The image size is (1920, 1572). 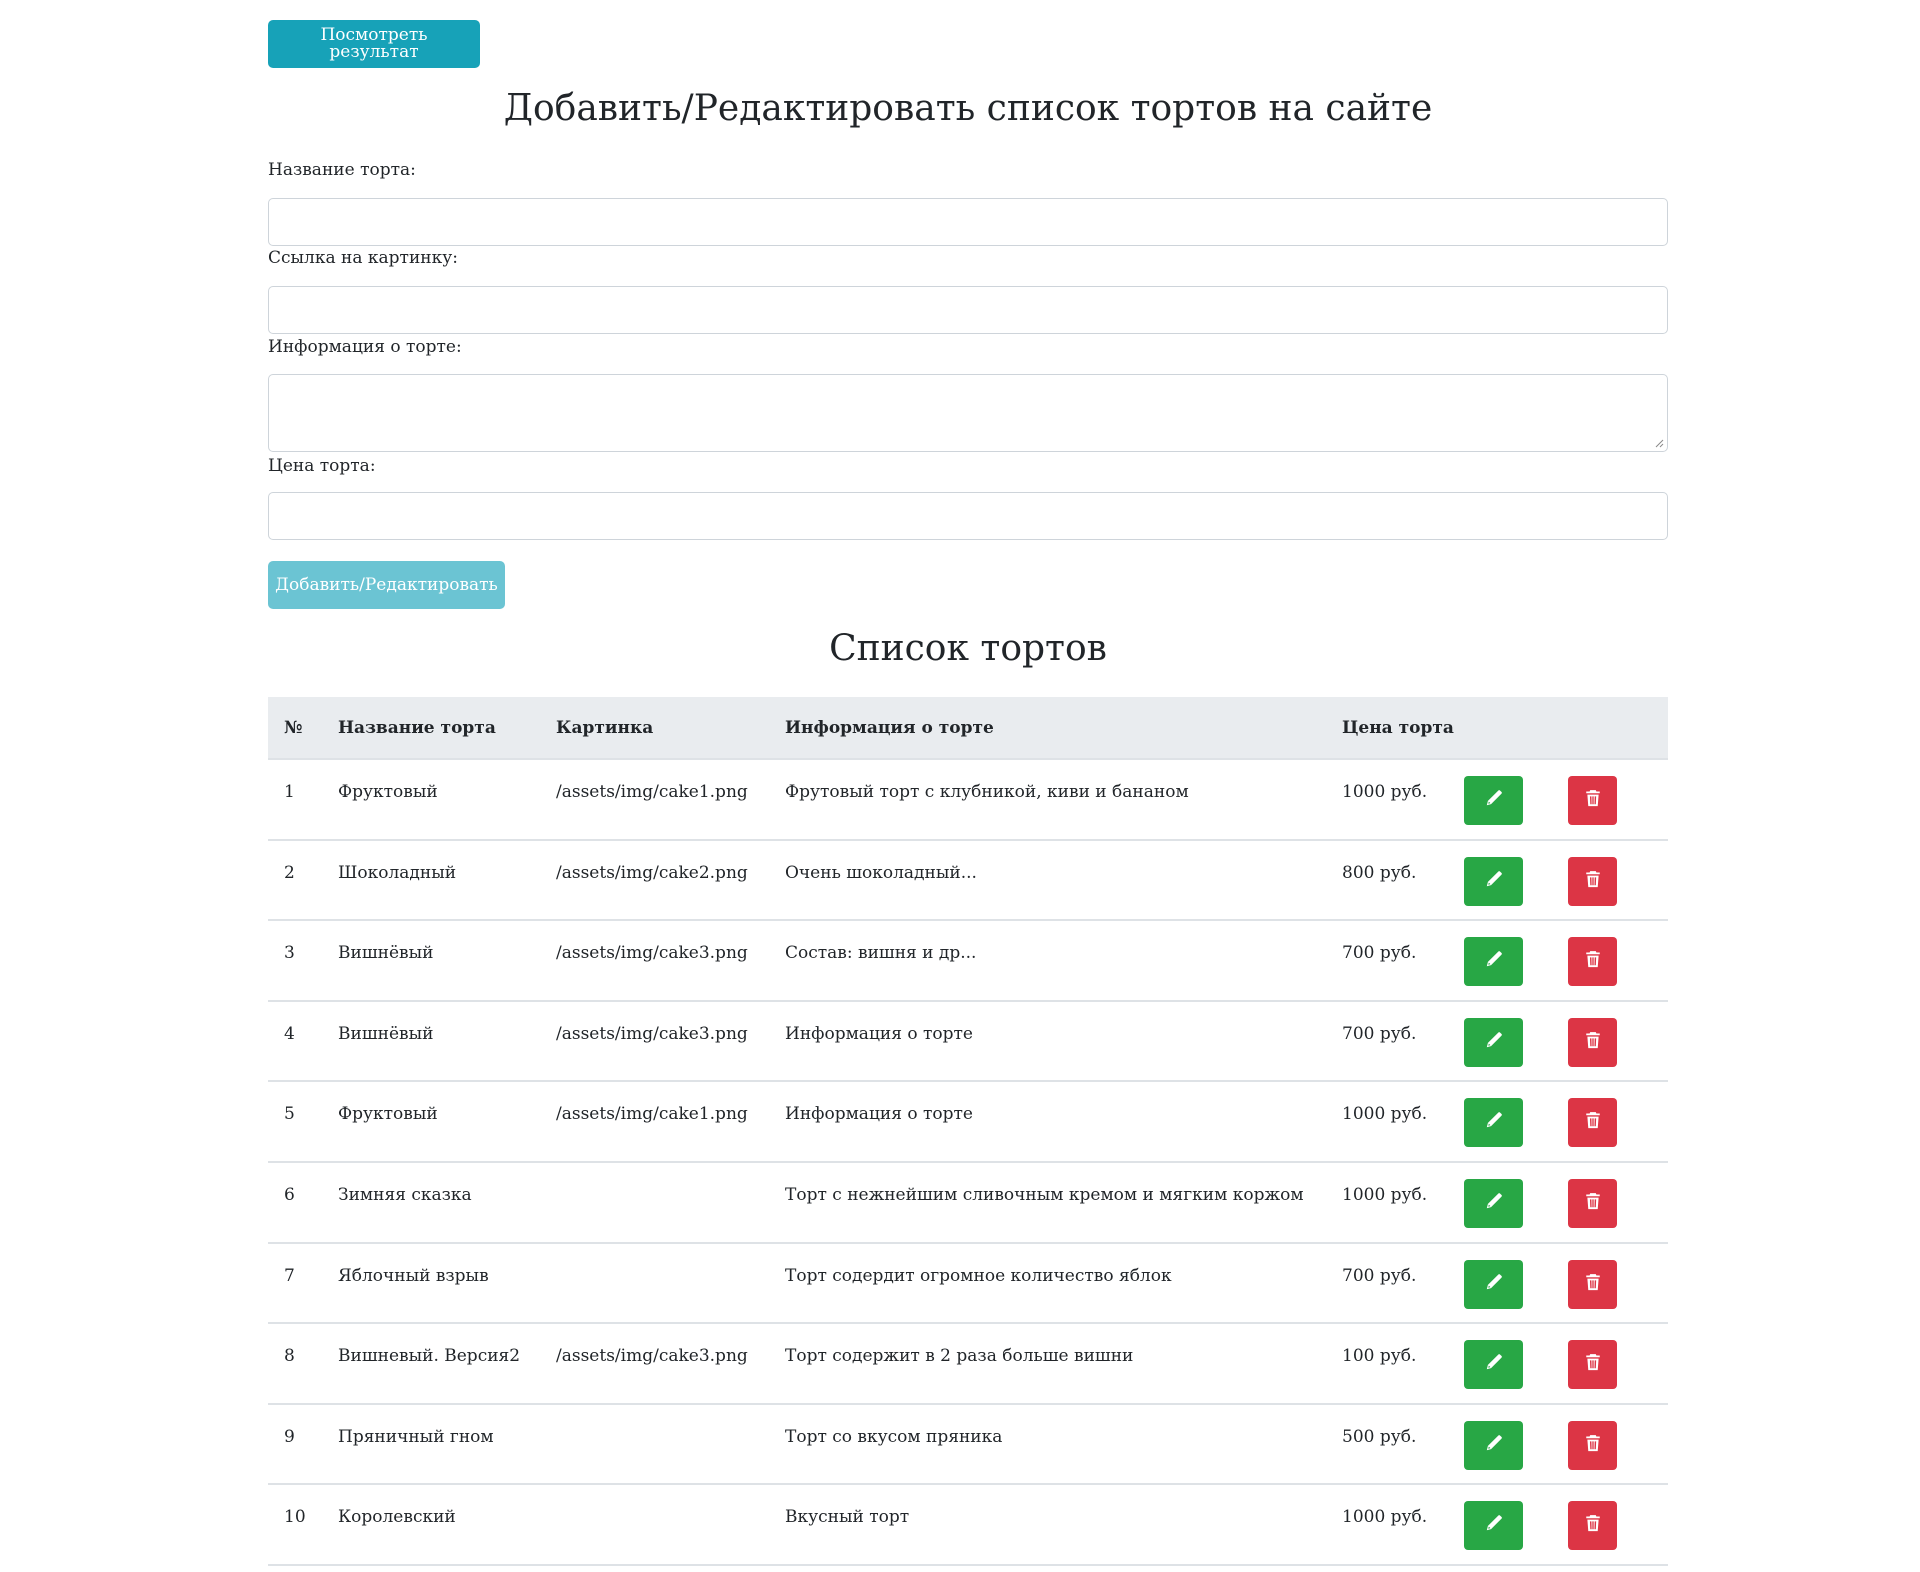 I want to click on cake-list-title: Список тортов, so click(x=968, y=648).